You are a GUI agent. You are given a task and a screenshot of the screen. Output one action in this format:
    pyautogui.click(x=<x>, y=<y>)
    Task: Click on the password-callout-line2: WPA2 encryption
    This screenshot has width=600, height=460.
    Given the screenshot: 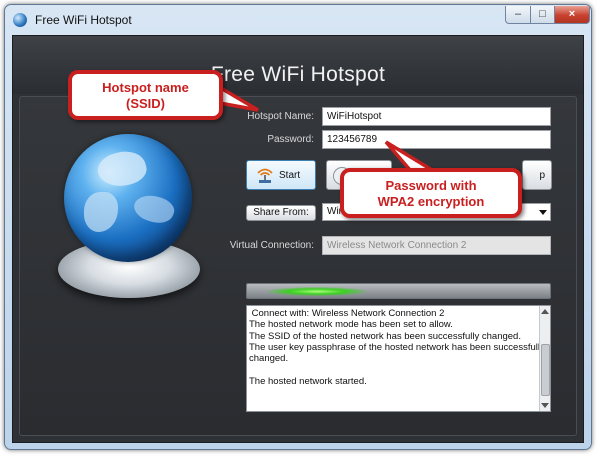 What is the action you would take?
    pyautogui.click(x=431, y=201)
    